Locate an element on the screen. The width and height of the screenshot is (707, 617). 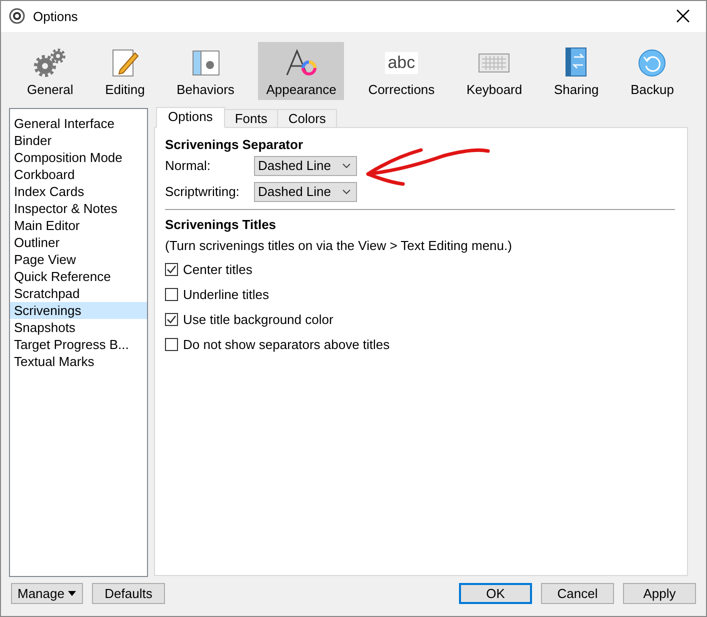
button: Defaults is located at coordinates (128, 593).